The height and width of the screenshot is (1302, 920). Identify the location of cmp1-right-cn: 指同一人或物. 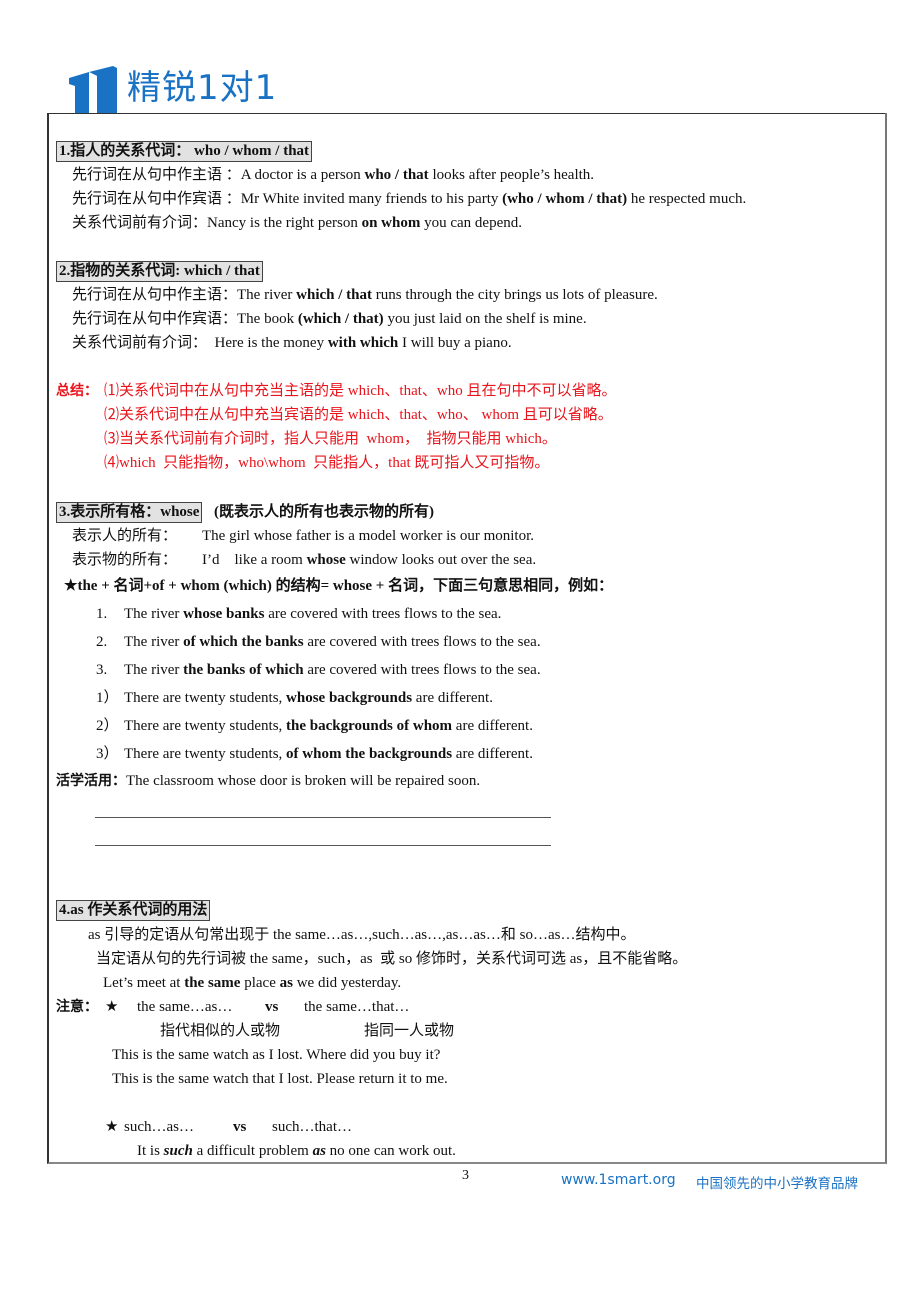
(409, 1031).